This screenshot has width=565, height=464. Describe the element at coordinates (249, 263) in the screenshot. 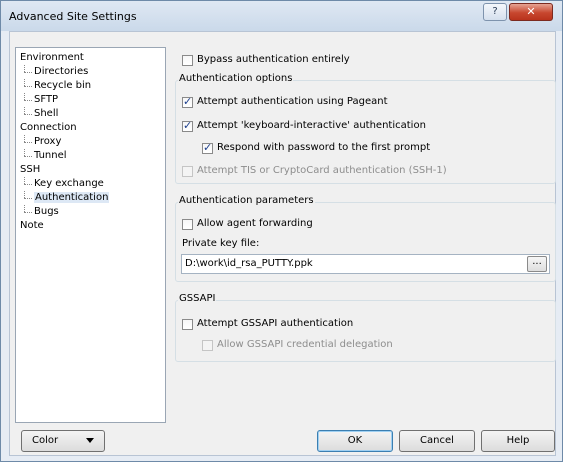

I see `private-key-value: D:\work\id_rsa_PUTTY.ppk` at that location.